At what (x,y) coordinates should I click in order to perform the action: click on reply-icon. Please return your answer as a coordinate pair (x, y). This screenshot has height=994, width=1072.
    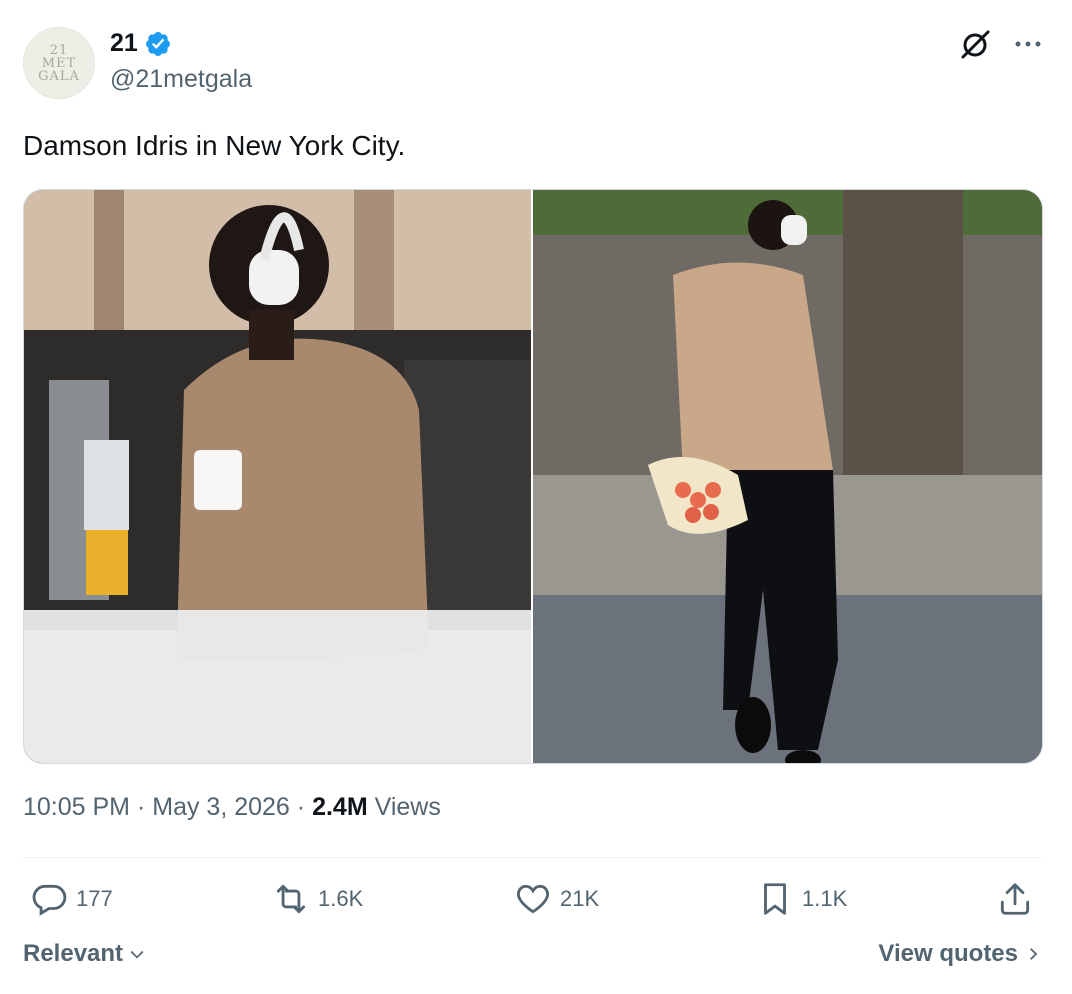
    Looking at the image, I should click on (49, 900).